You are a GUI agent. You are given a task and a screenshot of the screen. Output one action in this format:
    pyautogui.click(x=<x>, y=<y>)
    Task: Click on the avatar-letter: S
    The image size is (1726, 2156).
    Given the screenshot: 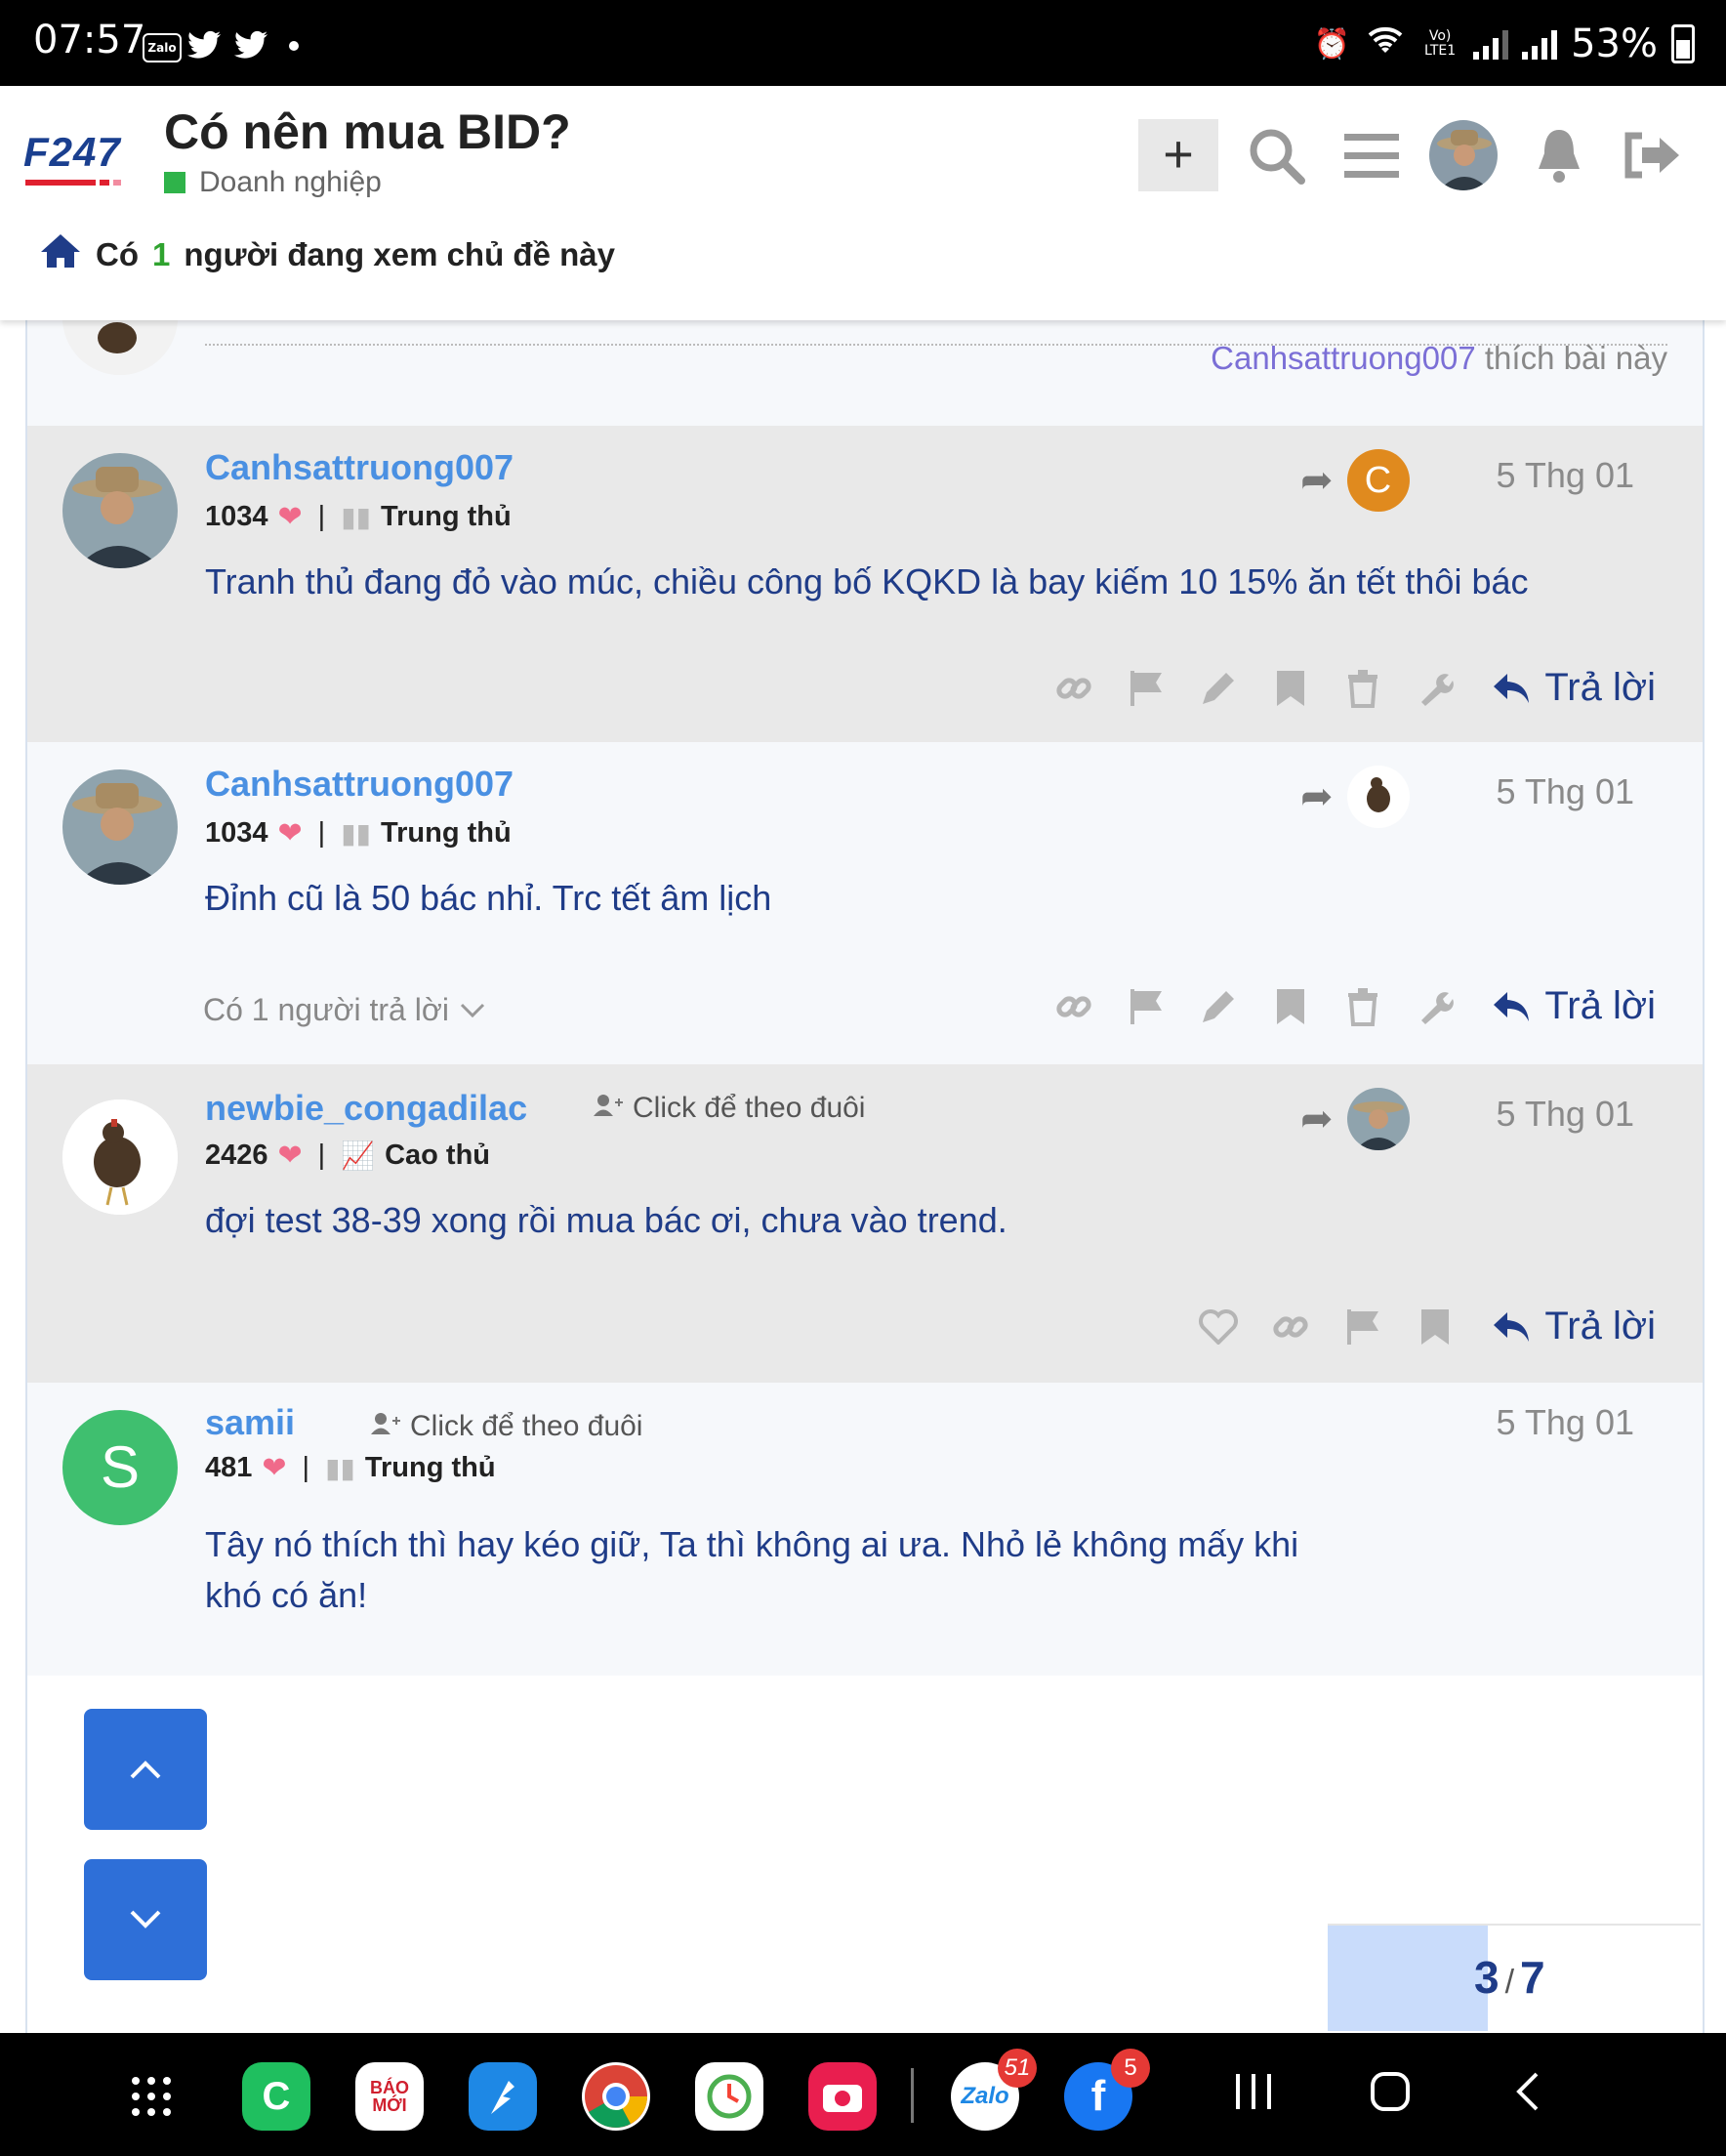 What is the action you would take?
    pyautogui.click(x=120, y=1467)
    